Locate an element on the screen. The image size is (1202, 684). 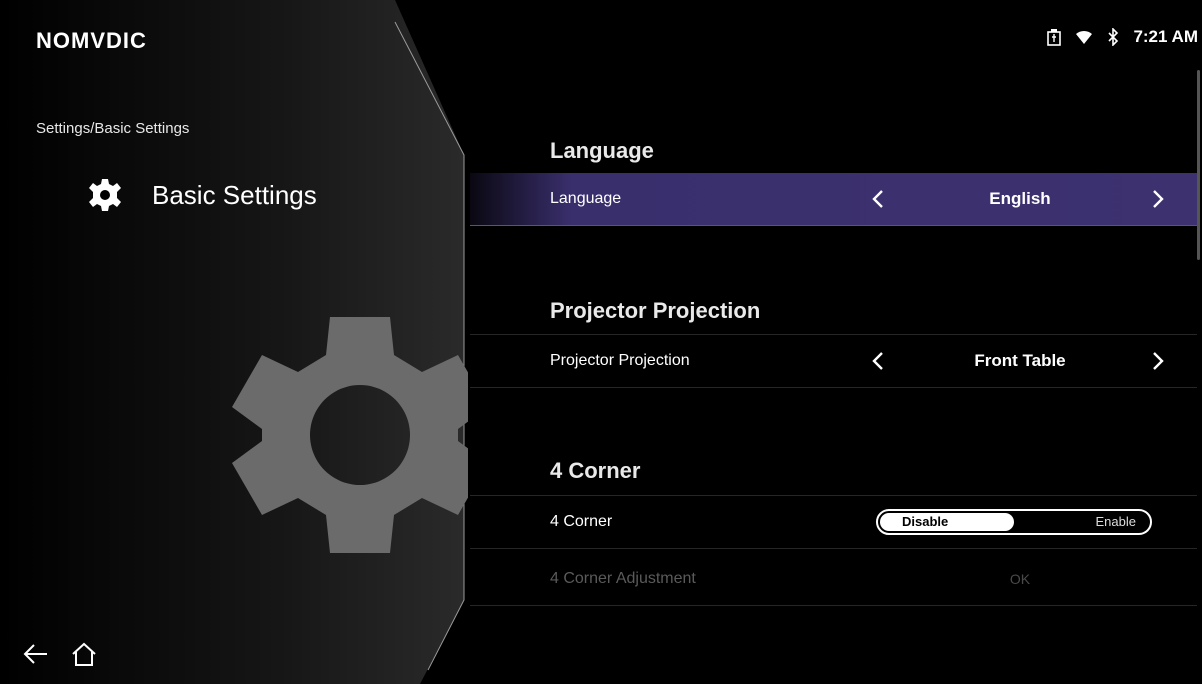
setting-row-4-corner: 4 Corner Disable Enable is located at coordinates (833, 522).